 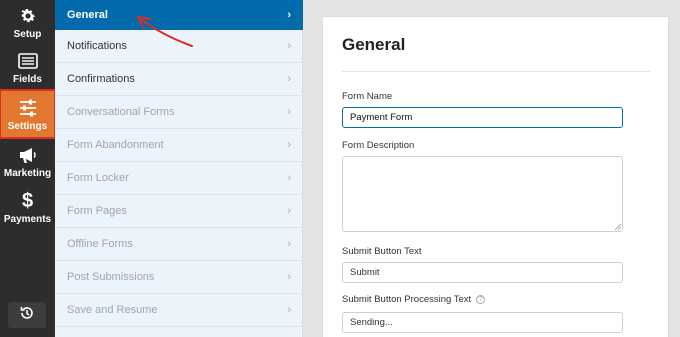 I want to click on form-name-value: Payment Form, so click(x=381, y=117).